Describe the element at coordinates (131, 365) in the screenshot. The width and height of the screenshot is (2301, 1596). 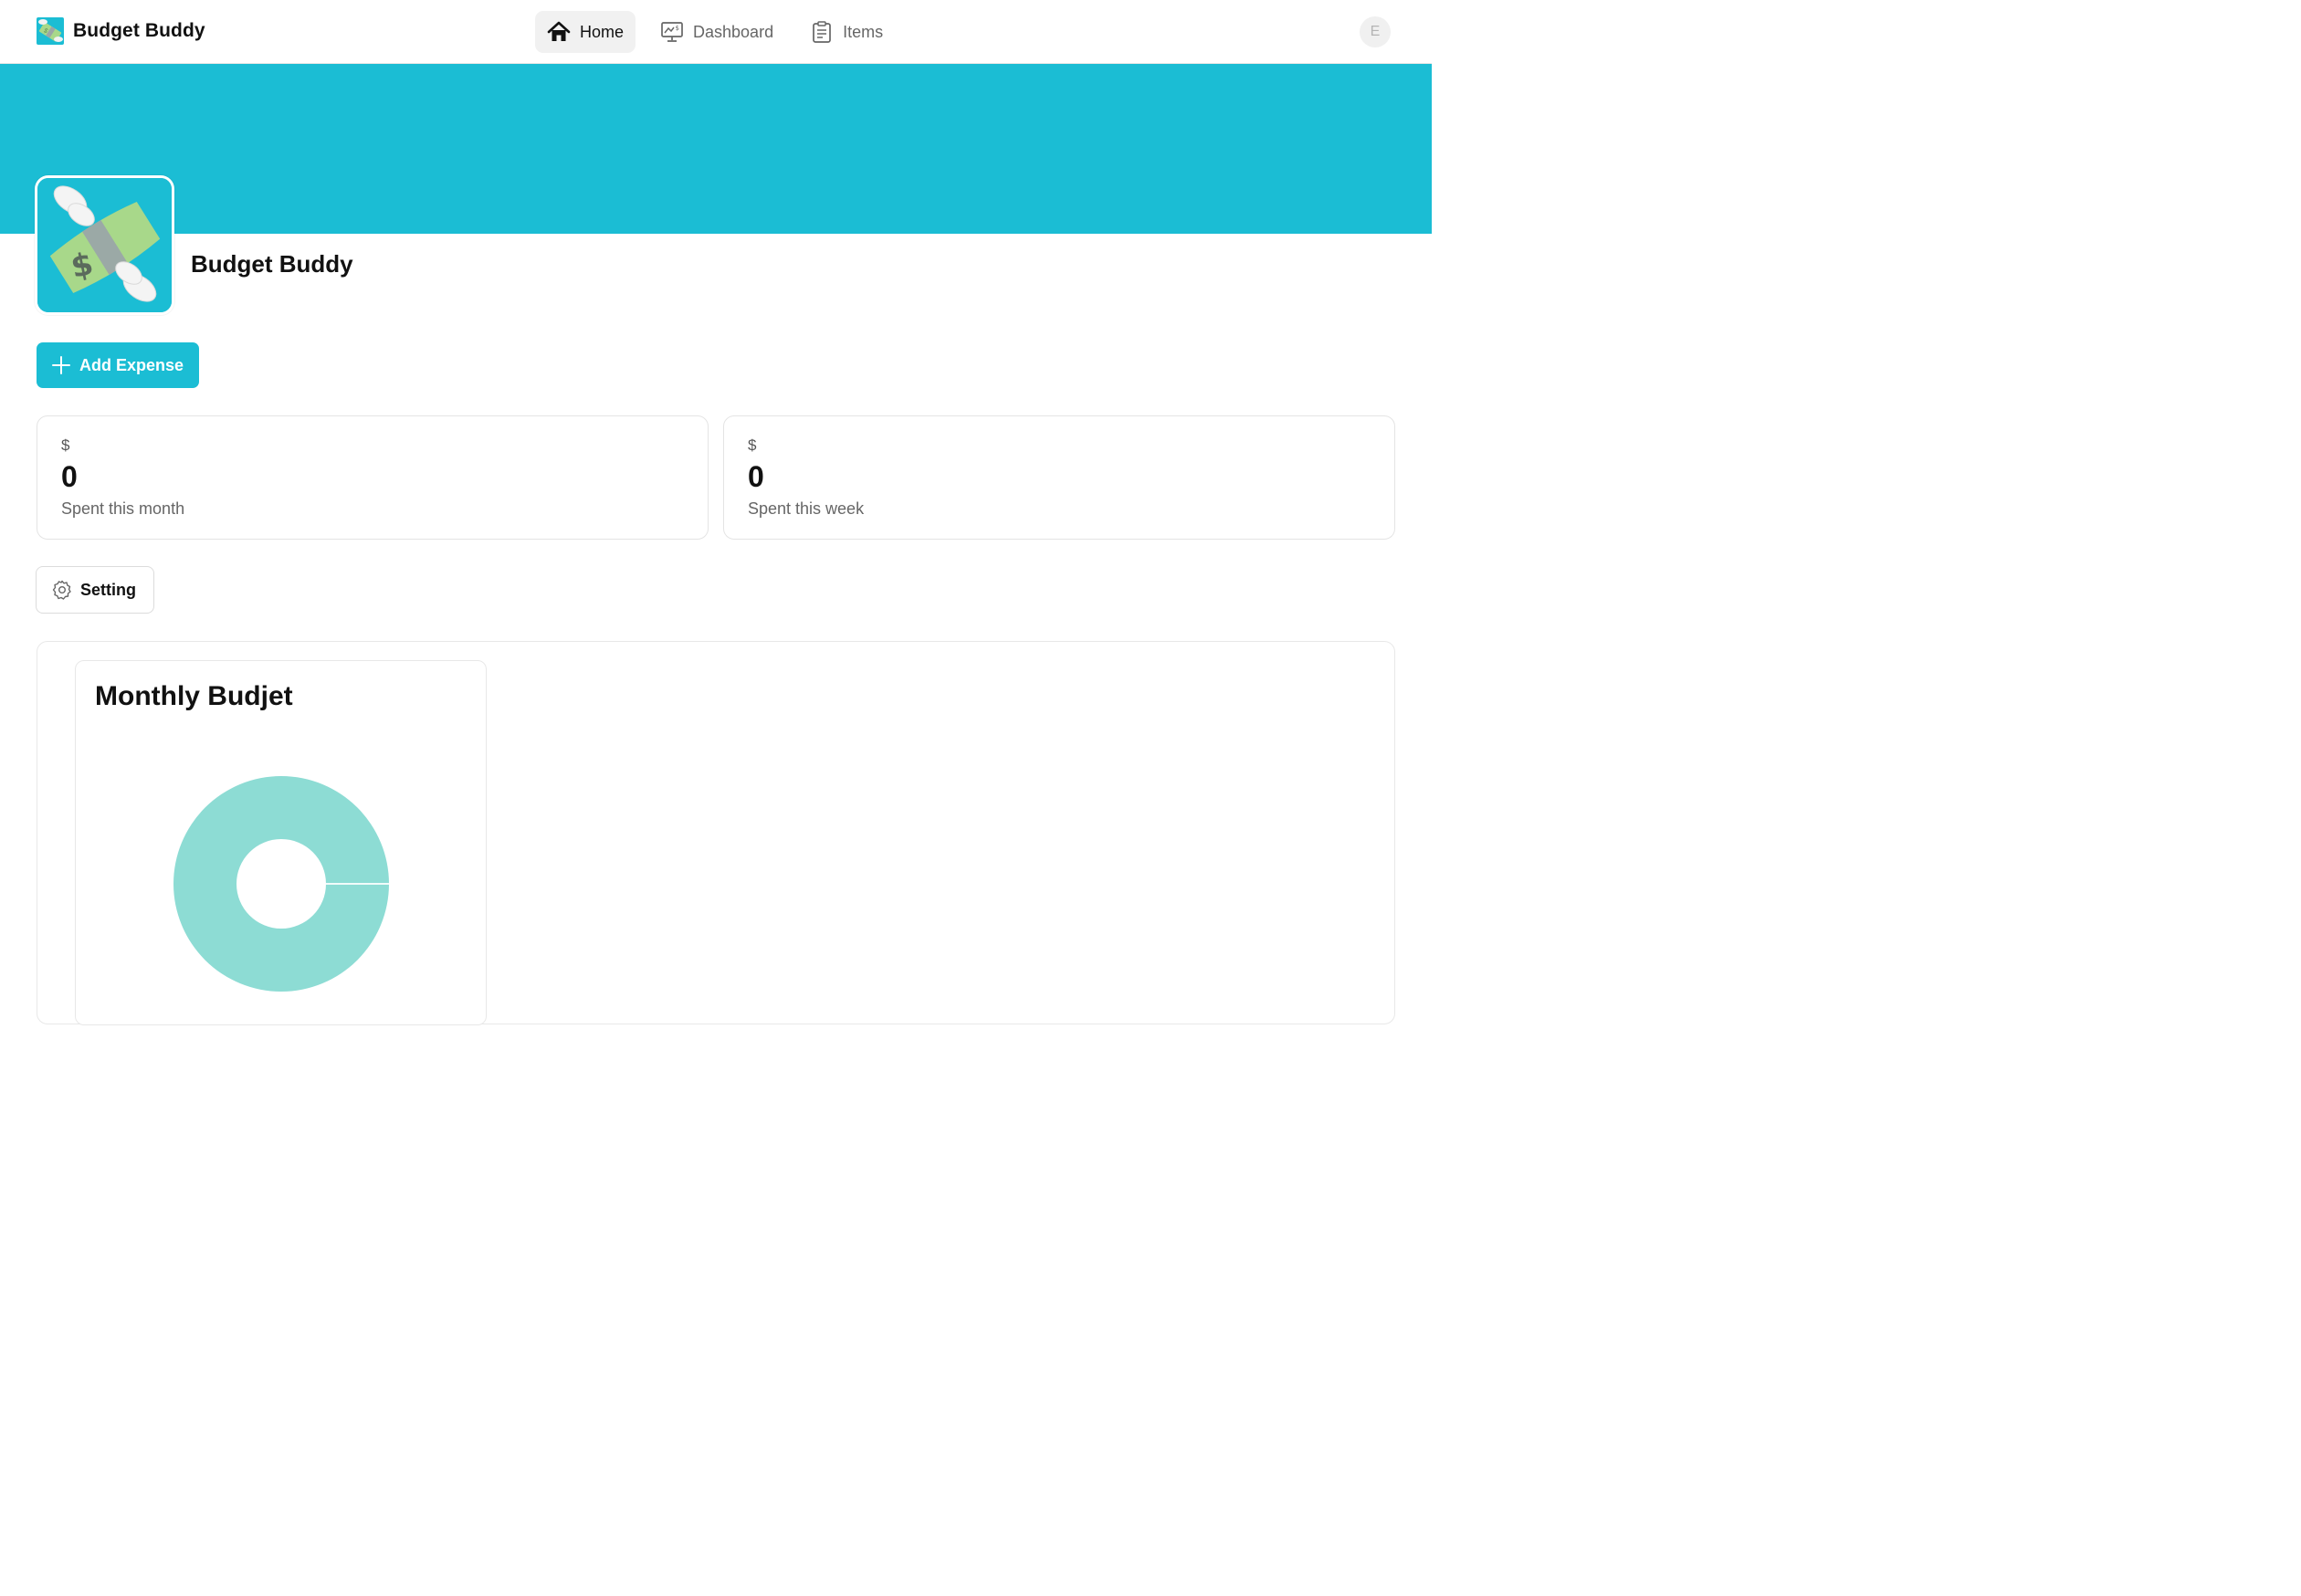
I see `add-expense-label: Add Expense` at that location.